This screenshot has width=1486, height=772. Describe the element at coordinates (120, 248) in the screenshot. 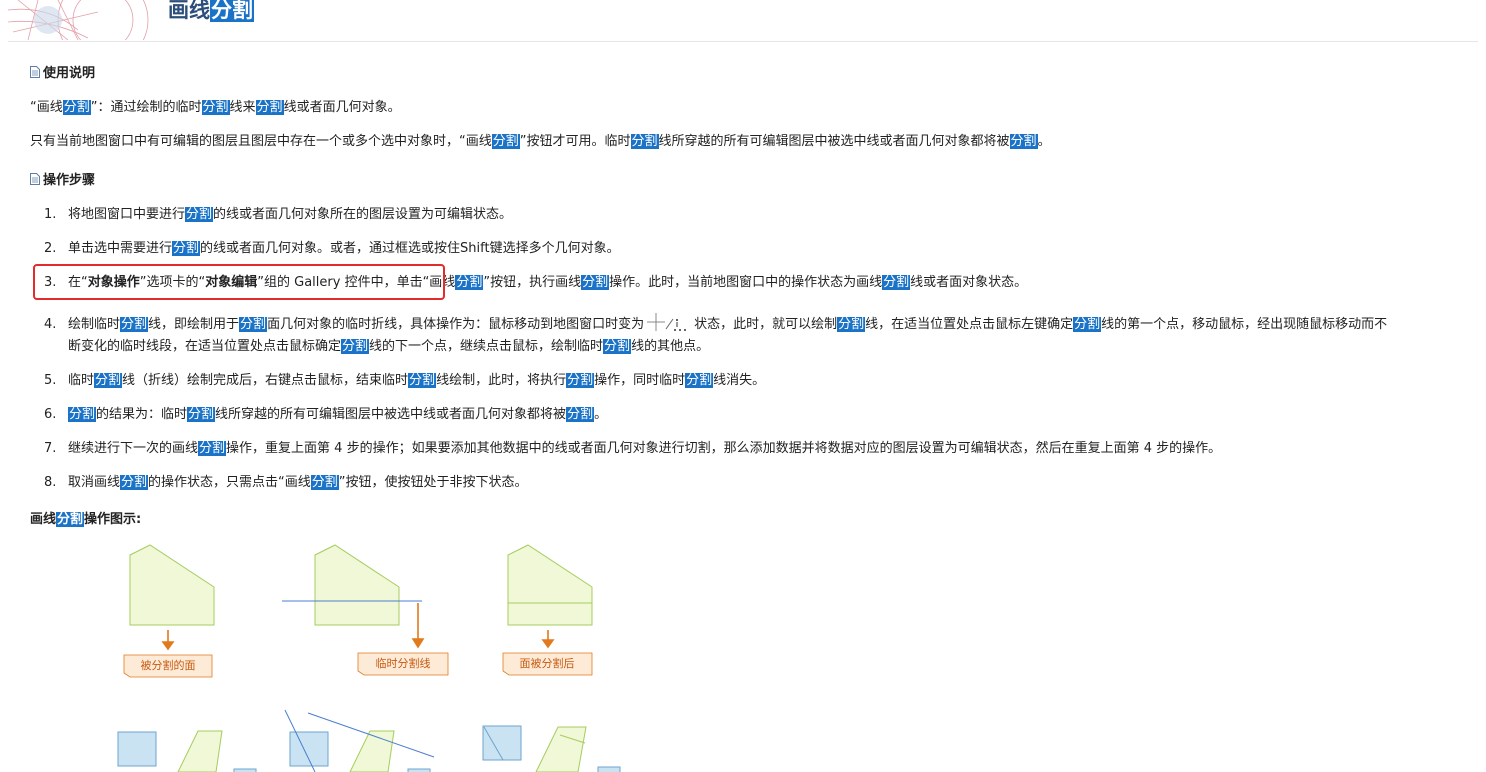

I see `text-segment: 单击选中需要进行` at that location.